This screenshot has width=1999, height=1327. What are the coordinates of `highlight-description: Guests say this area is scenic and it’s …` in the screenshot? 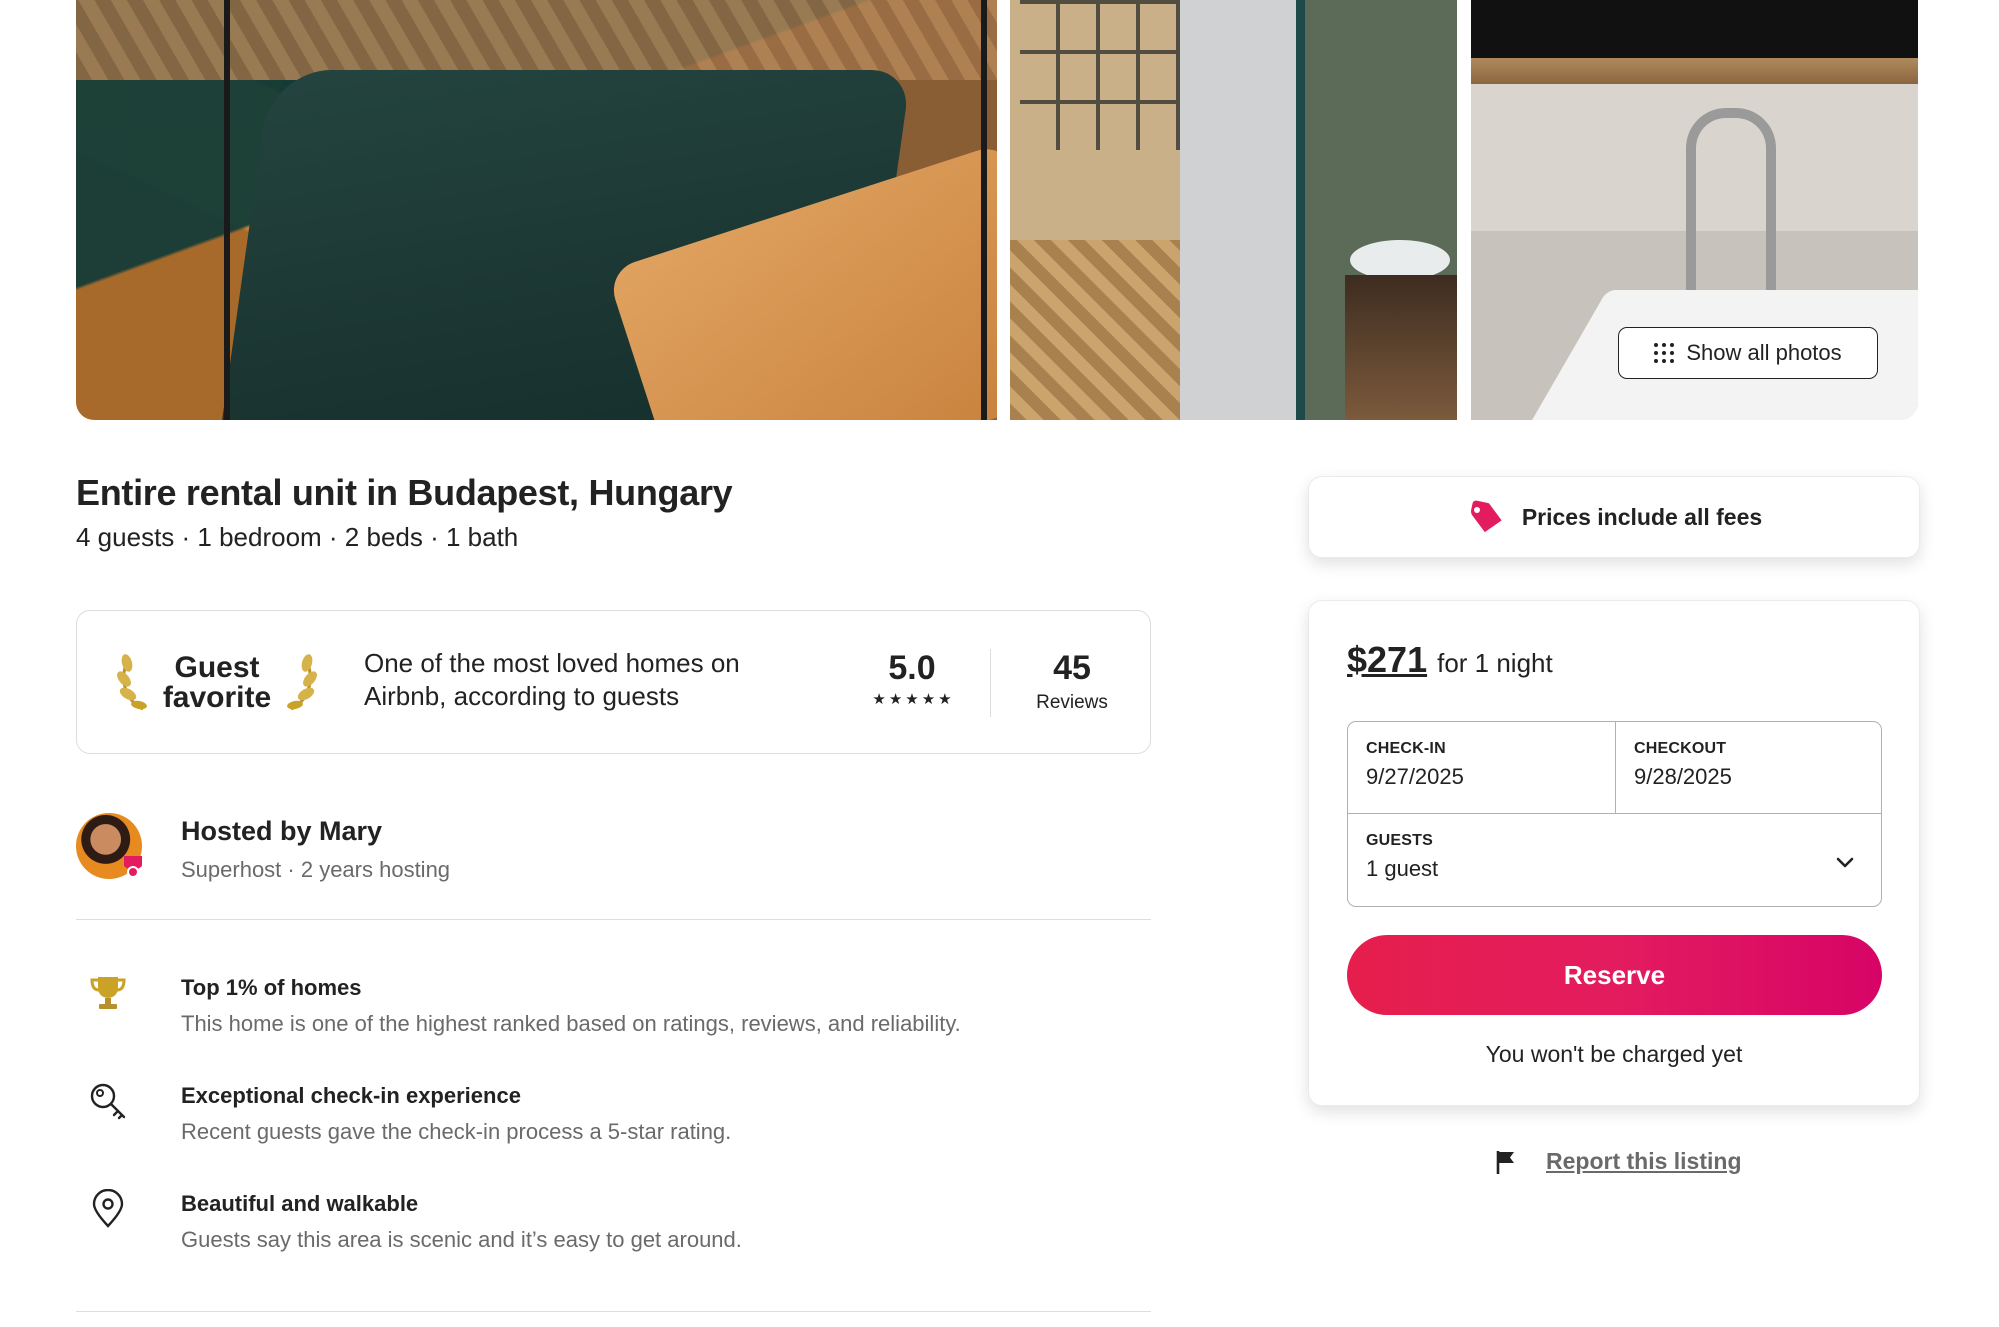 It's located at (461, 1239).